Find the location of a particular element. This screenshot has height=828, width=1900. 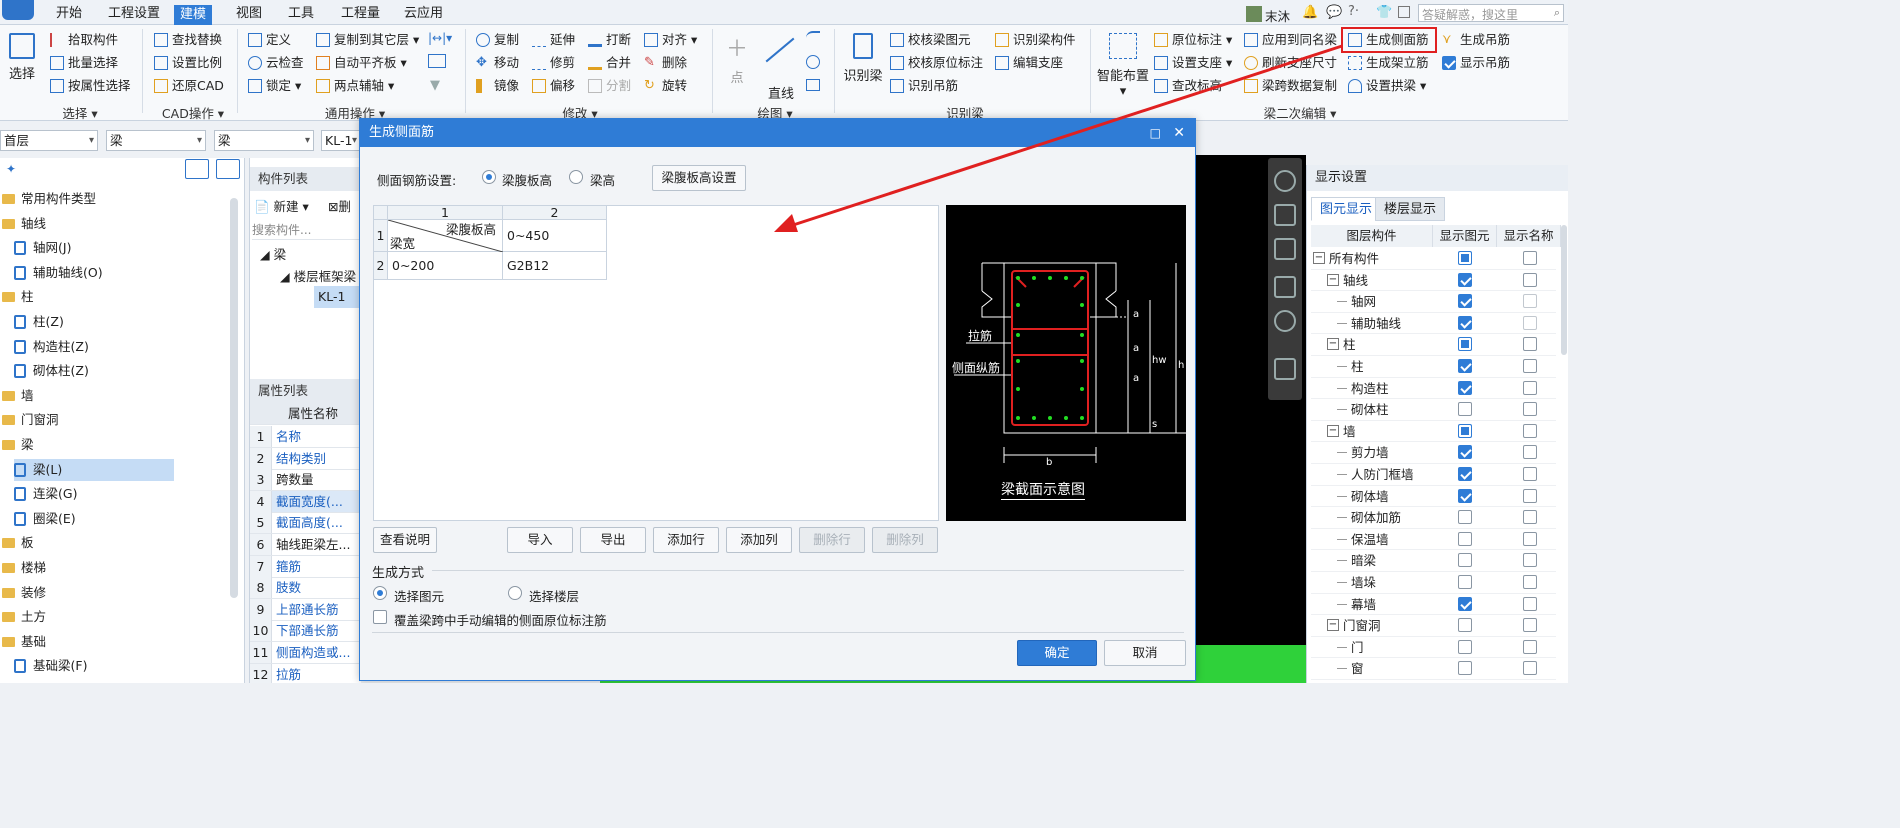

set-support-button: 设置支座 ▾ is located at coordinates (1192, 63).